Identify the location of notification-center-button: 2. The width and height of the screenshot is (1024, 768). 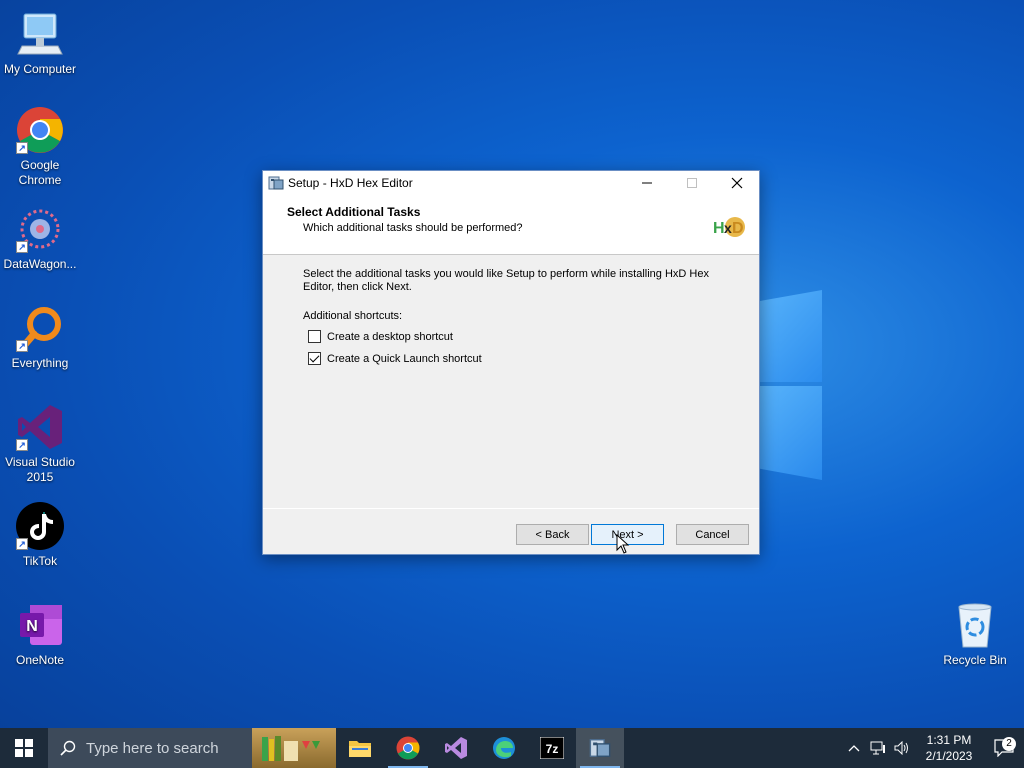
(1004, 747).